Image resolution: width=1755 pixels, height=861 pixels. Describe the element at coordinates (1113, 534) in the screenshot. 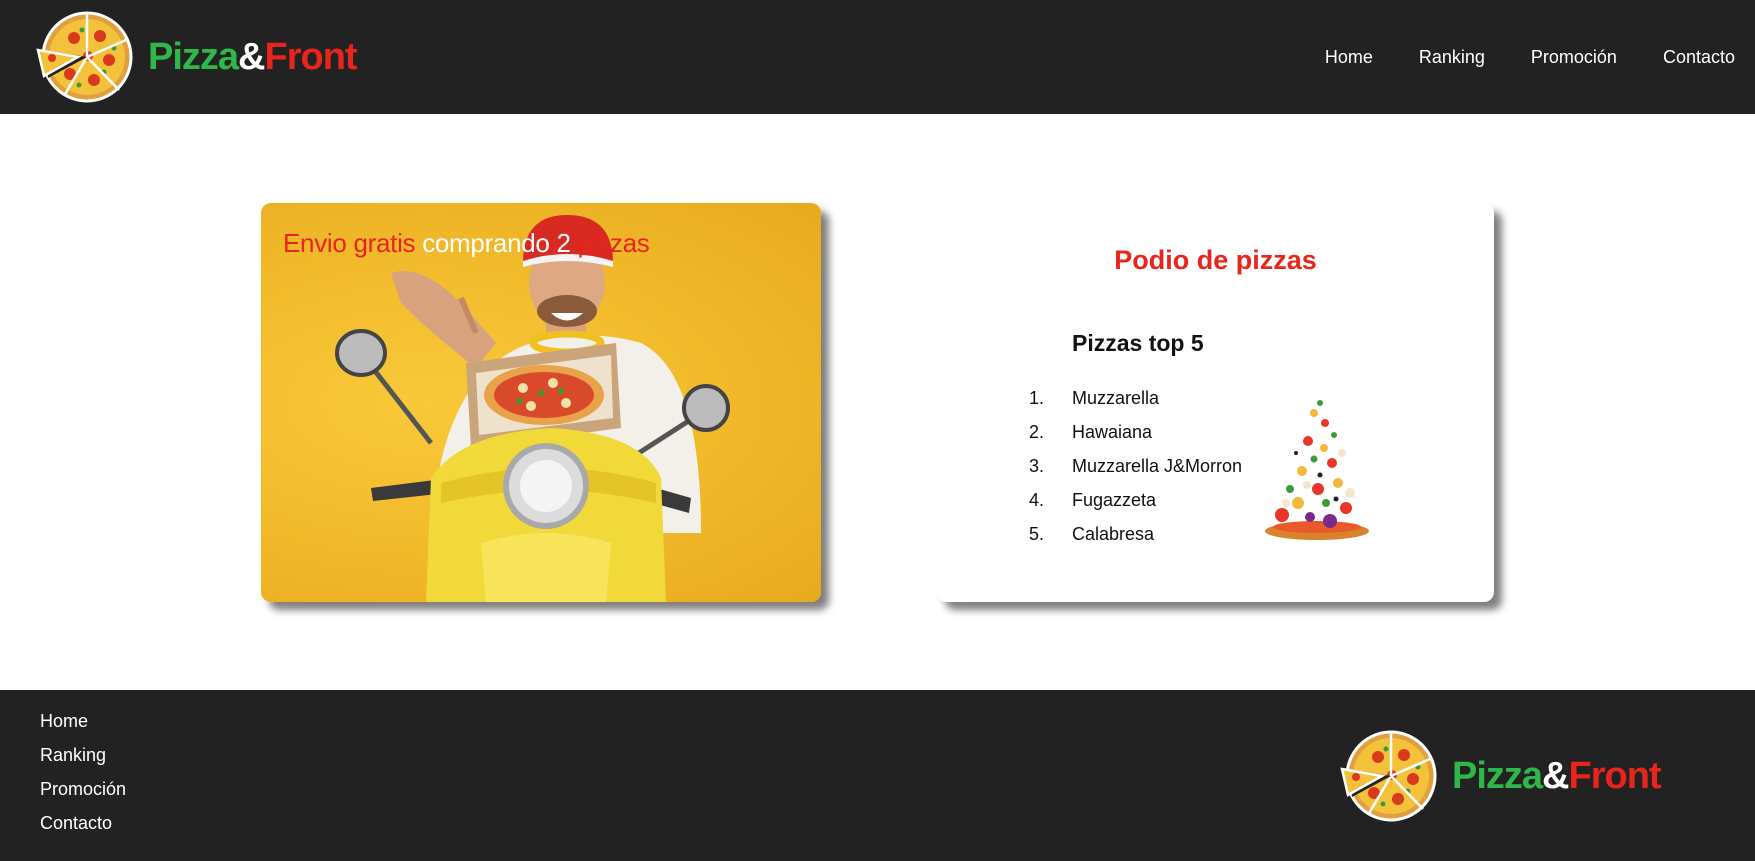

I see `list-item-name: Calabresa` at that location.